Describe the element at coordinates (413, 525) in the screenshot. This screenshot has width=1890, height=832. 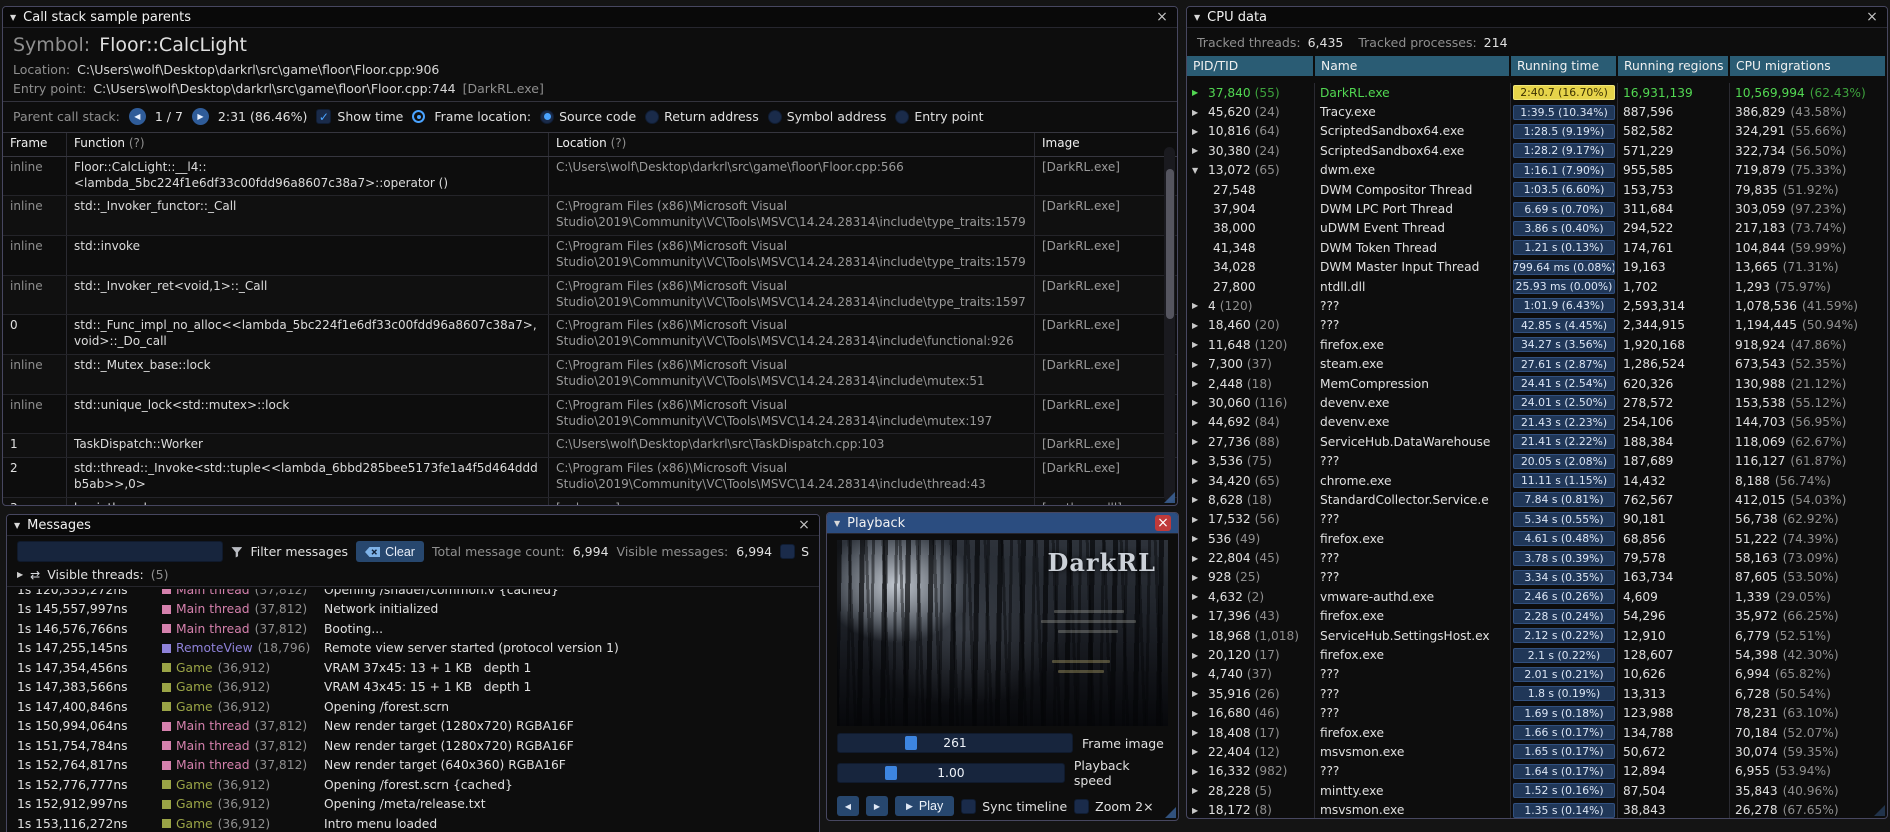
I see `messages-titlebar: ▼ Messages ×` at that location.